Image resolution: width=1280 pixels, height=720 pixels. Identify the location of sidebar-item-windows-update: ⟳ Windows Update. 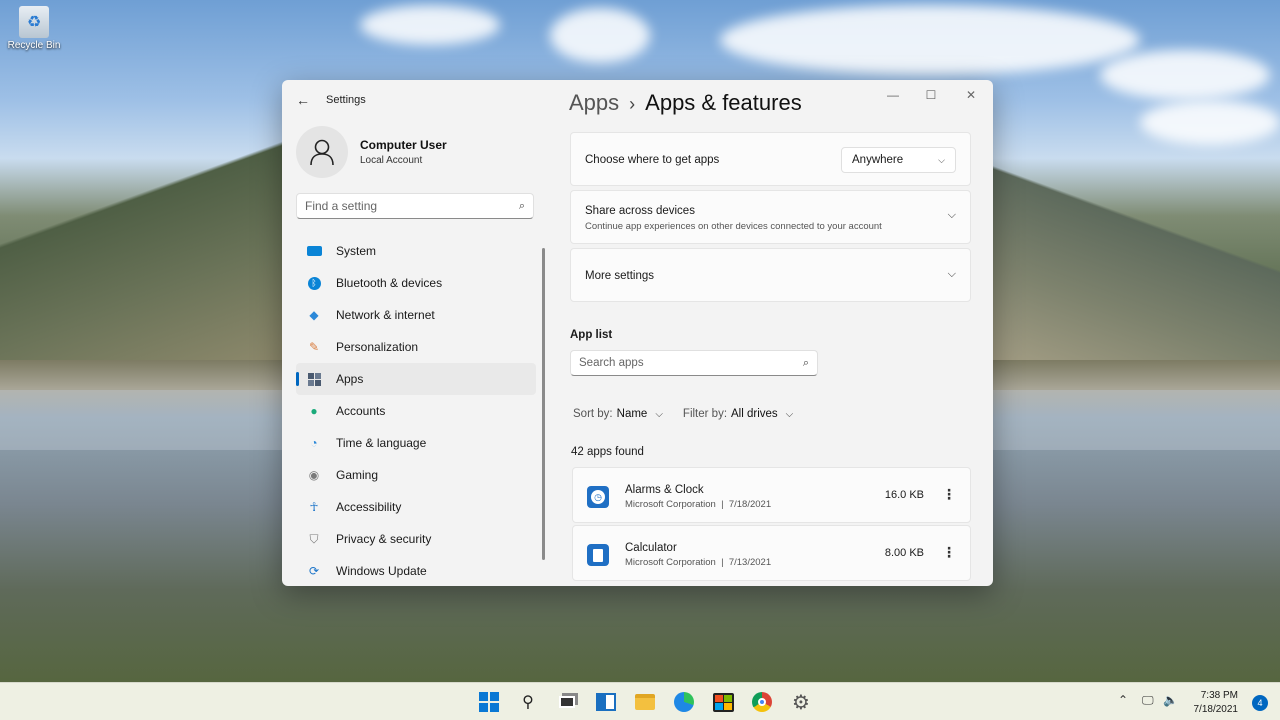
(416, 570).